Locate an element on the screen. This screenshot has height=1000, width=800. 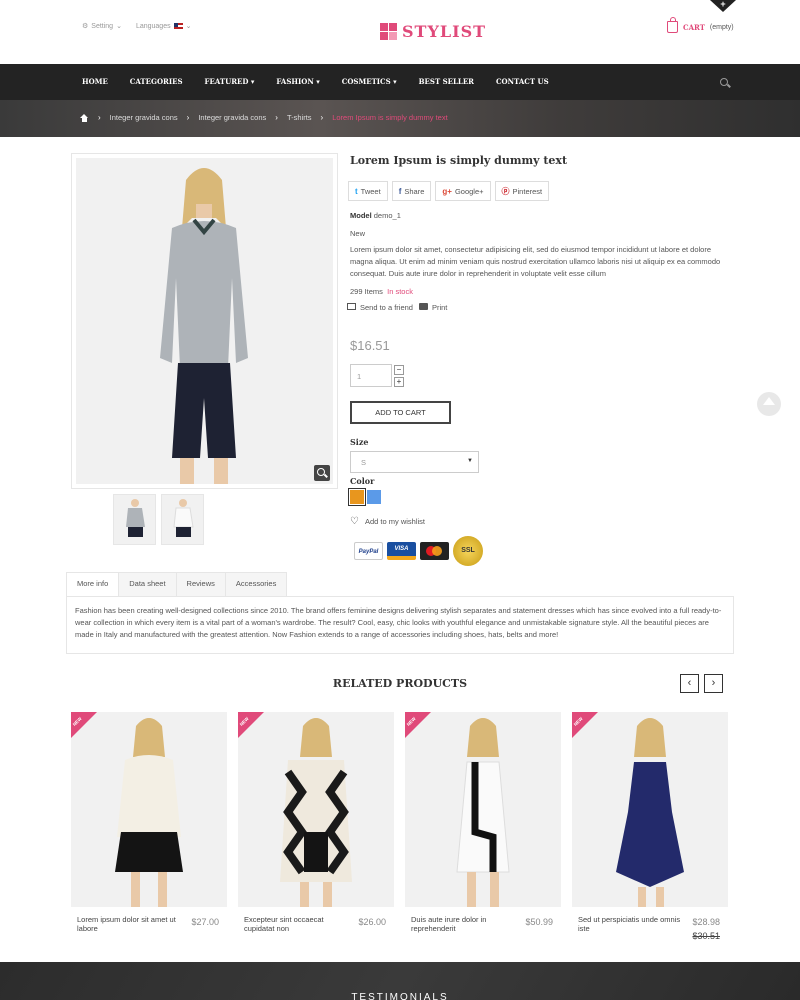
color-swatch-orange is located at coordinates (357, 497).